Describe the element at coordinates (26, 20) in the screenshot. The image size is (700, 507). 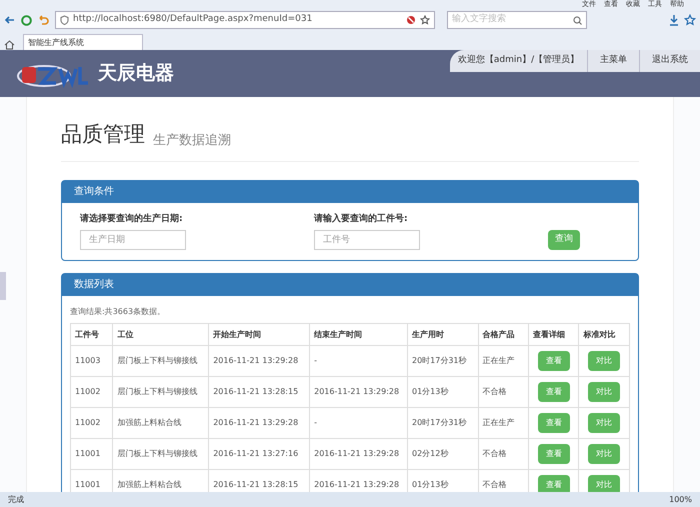
I see `refresh-icon` at that location.